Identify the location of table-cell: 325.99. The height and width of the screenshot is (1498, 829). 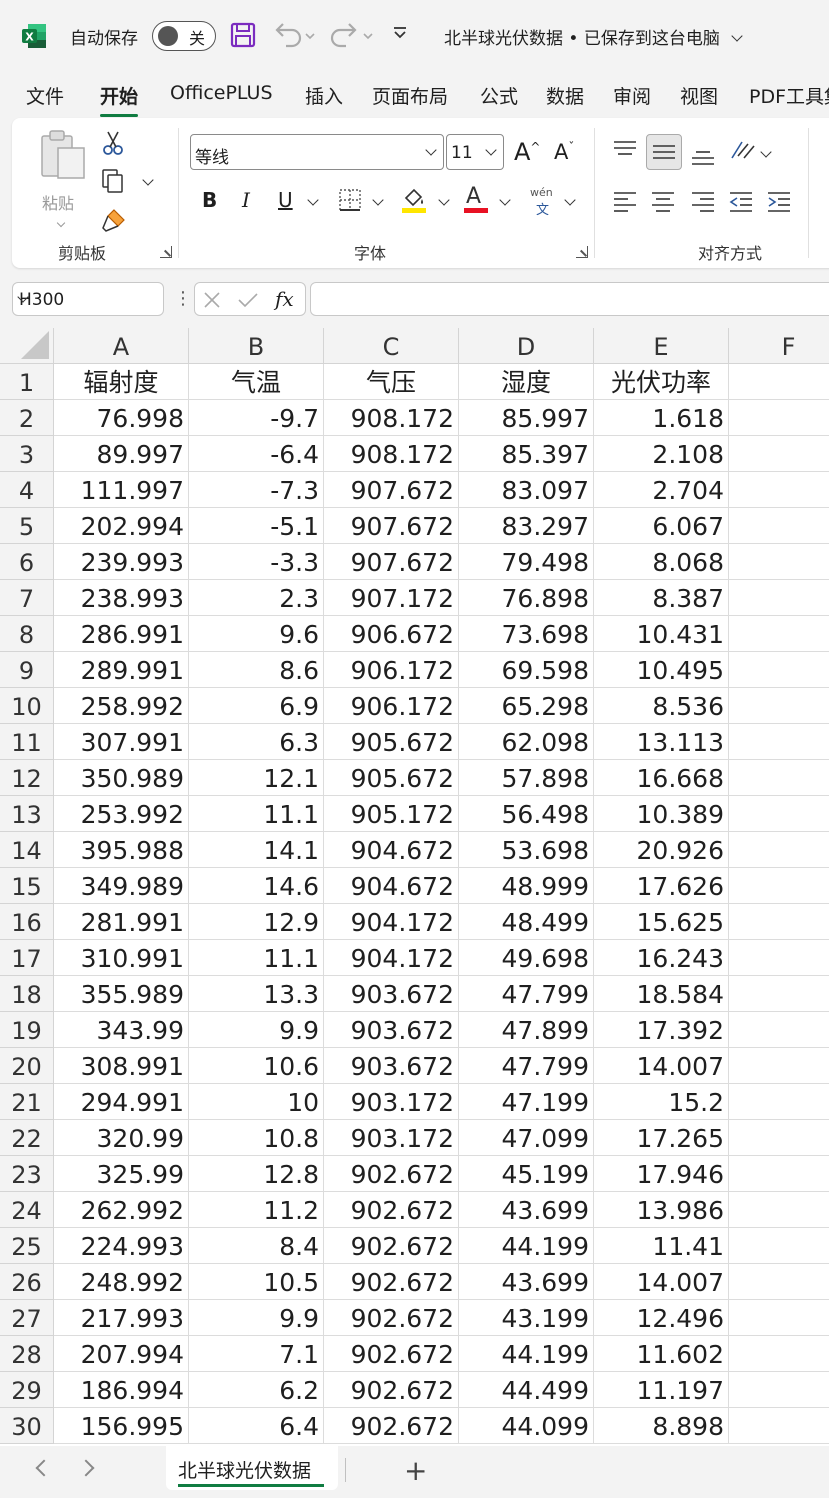
(121, 1174).